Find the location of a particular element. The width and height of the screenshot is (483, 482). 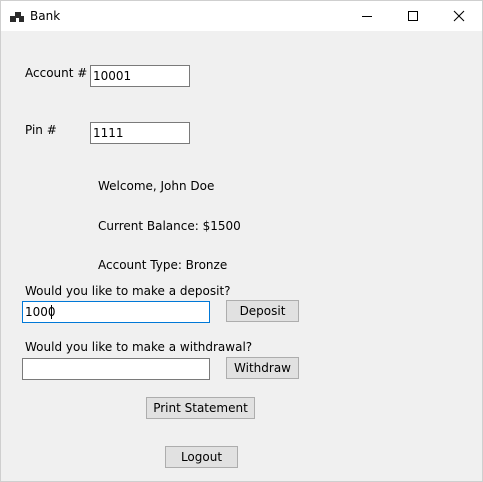

close-button is located at coordinates (459, 16).